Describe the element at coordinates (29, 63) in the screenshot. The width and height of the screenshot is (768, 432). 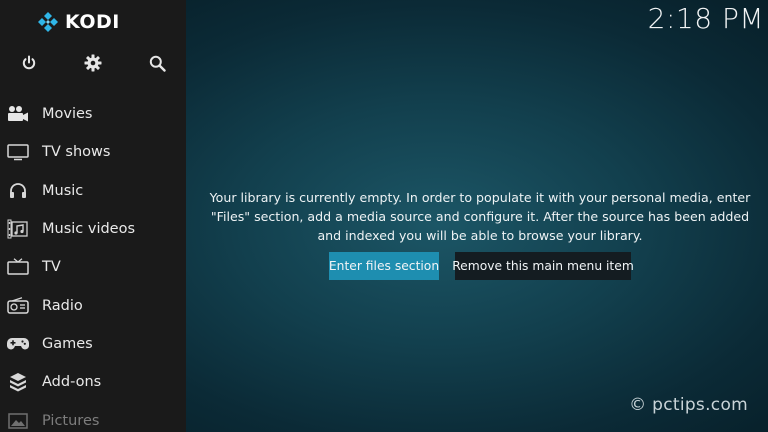
I see `power-icon` at that location.